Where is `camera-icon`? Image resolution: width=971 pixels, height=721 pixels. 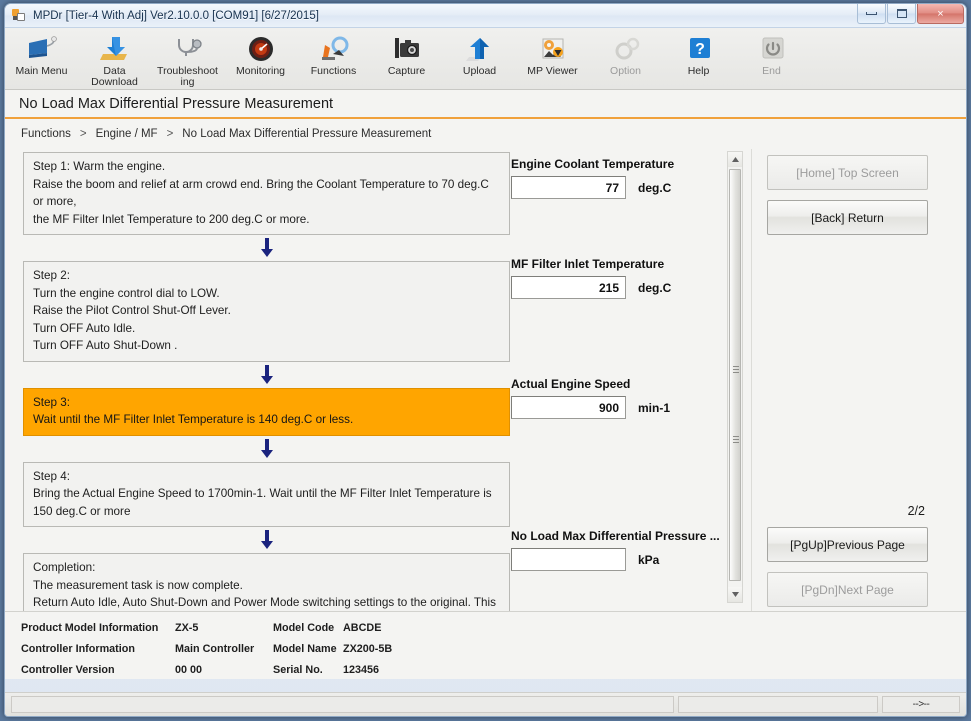
camera-icon is located at coordinates (407, 49).